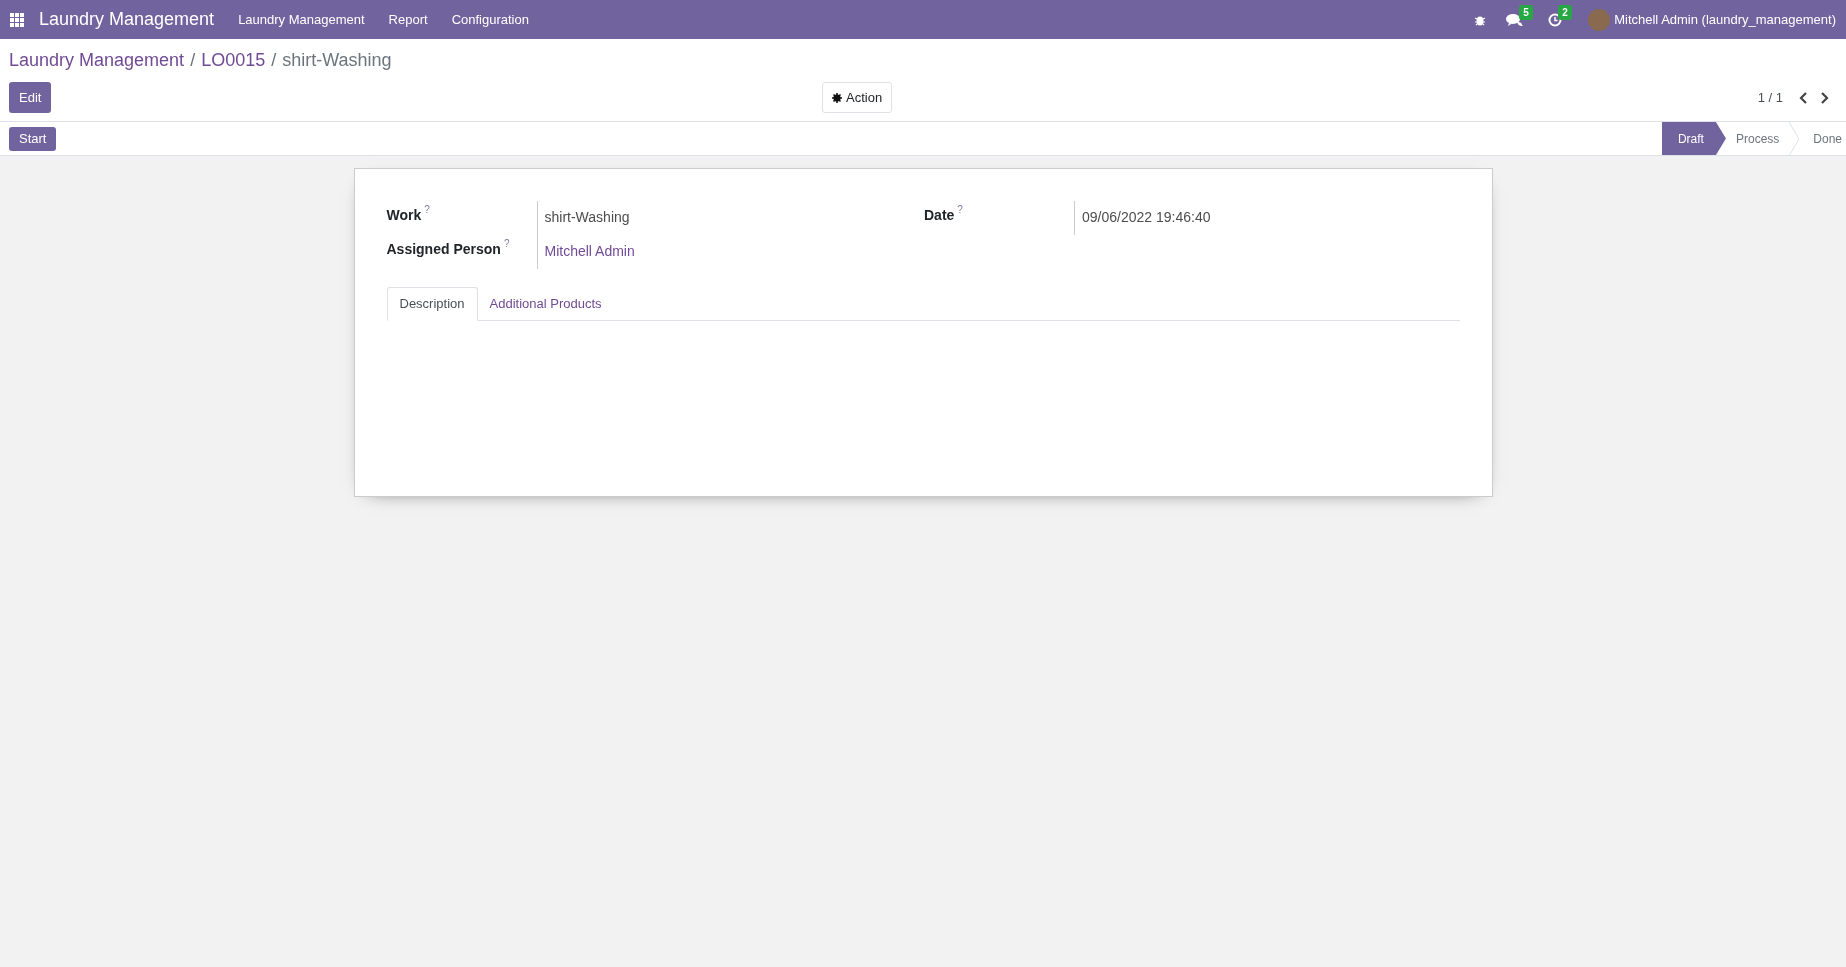 The width and height of the screenshot is (1846, 967). What do you see at coordinates (432, 304) in the screenshot?
I see `form-tab: Description` at bounding box center [432, 304].